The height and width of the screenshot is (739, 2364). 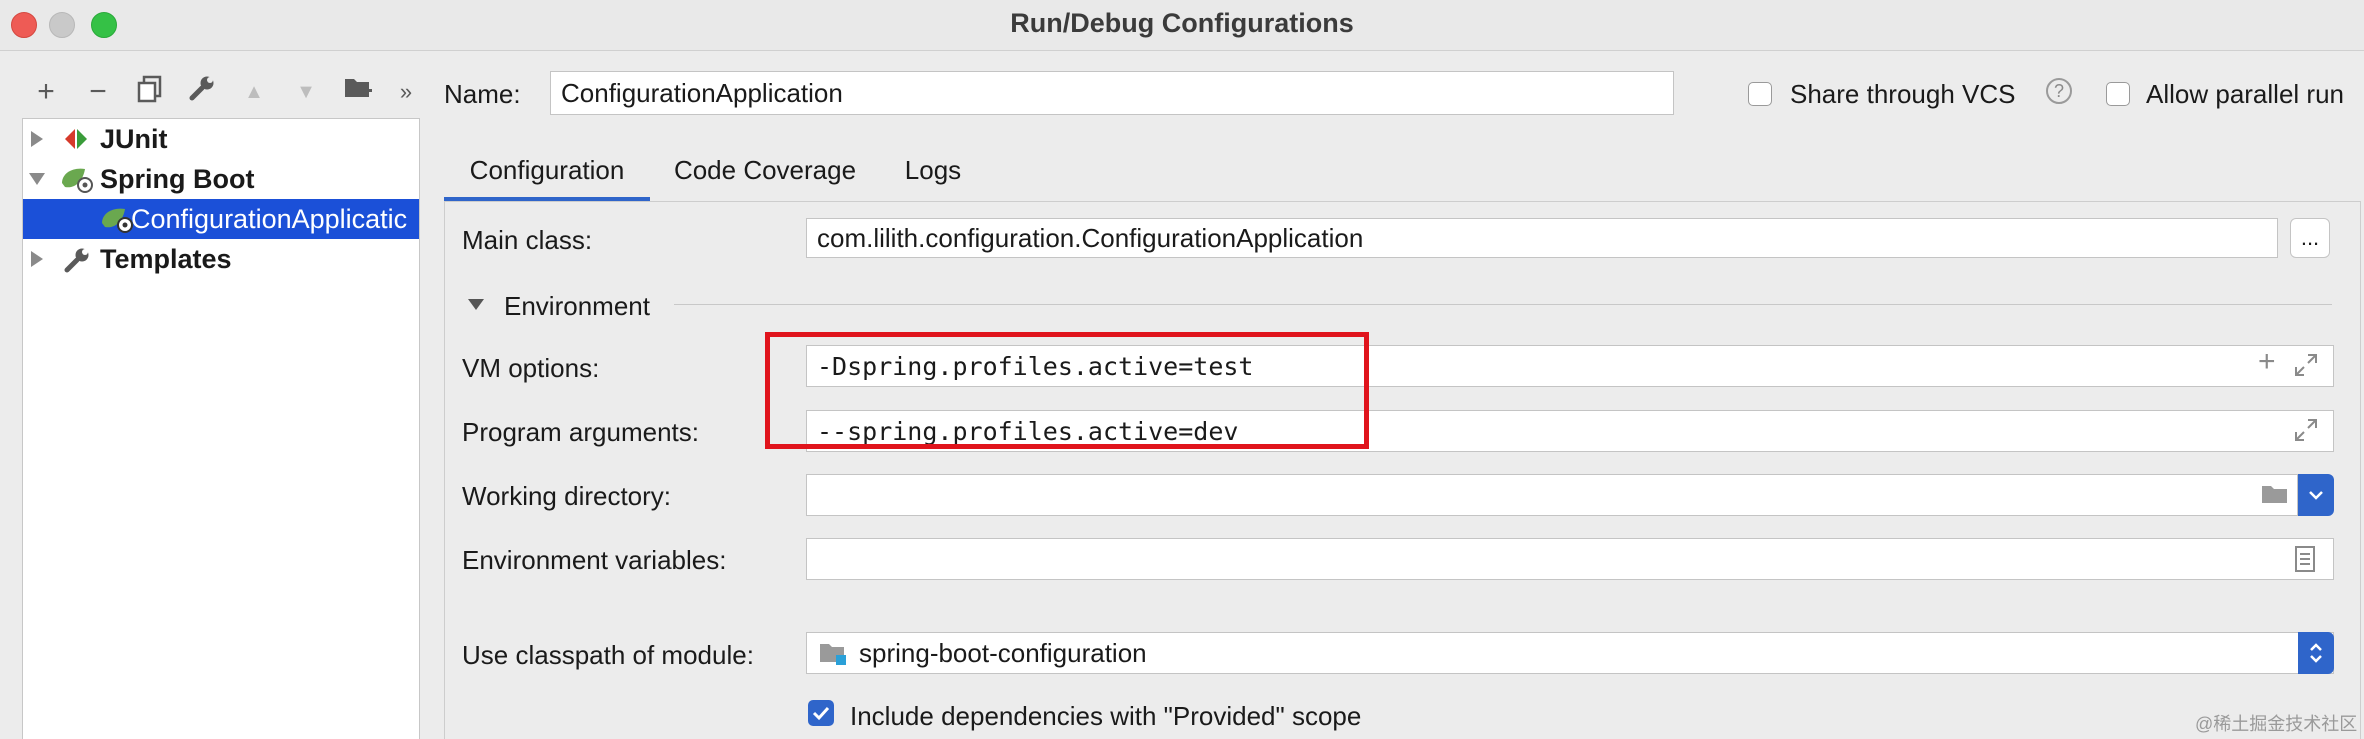 I want to click on tab-label: Code Coverage, so click(x=765, y=169).